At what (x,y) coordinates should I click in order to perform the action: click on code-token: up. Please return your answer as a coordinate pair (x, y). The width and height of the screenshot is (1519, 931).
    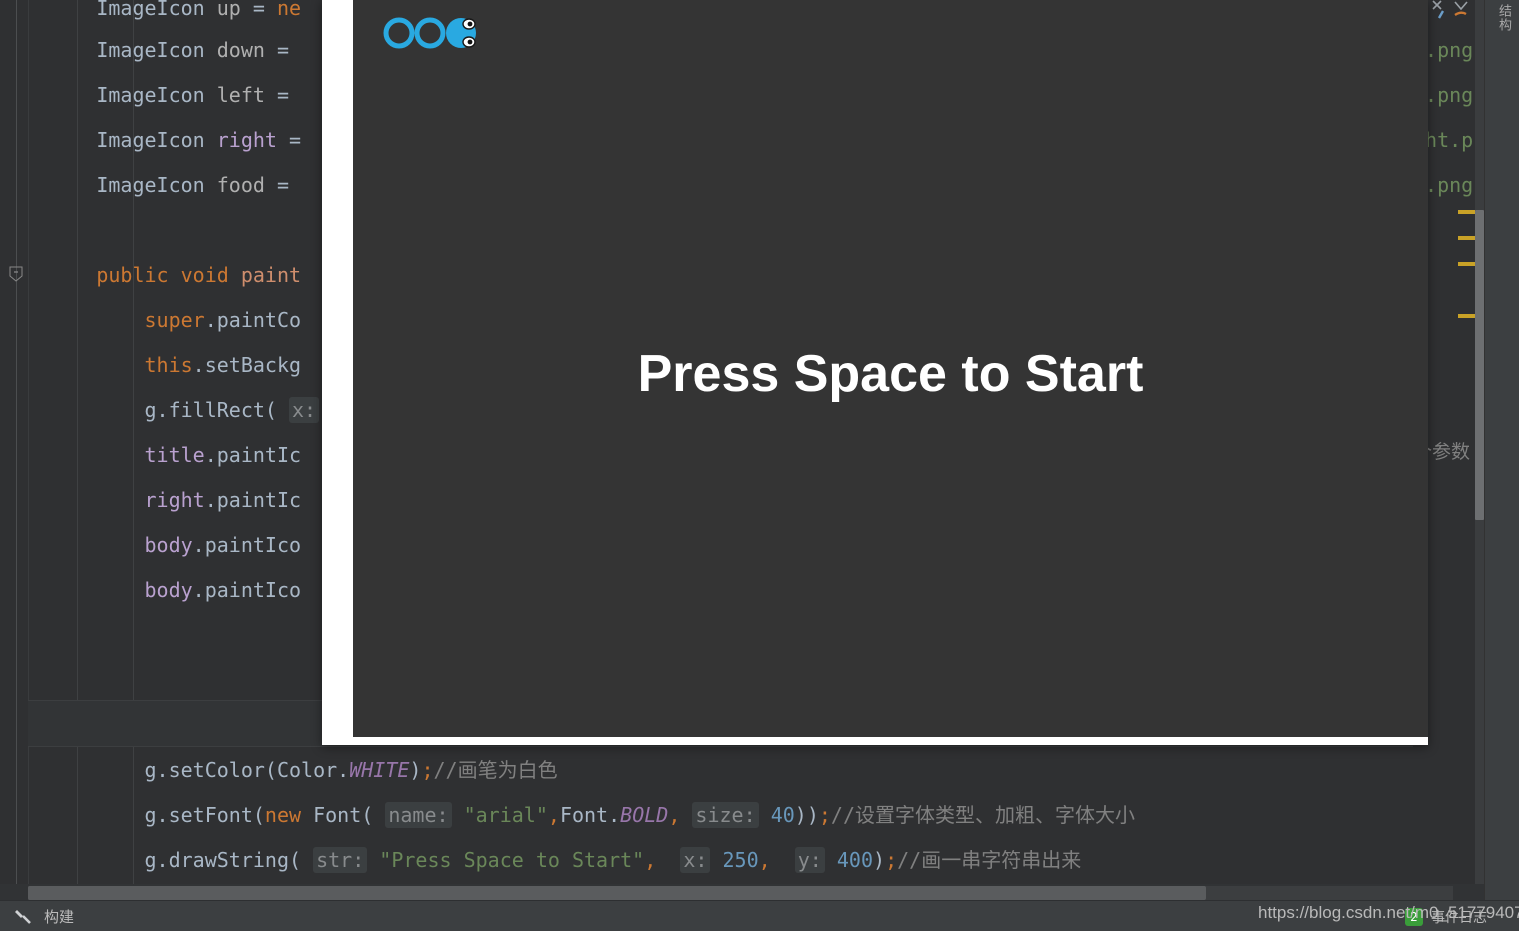
    Looking at the image, I should click on (228, 10).